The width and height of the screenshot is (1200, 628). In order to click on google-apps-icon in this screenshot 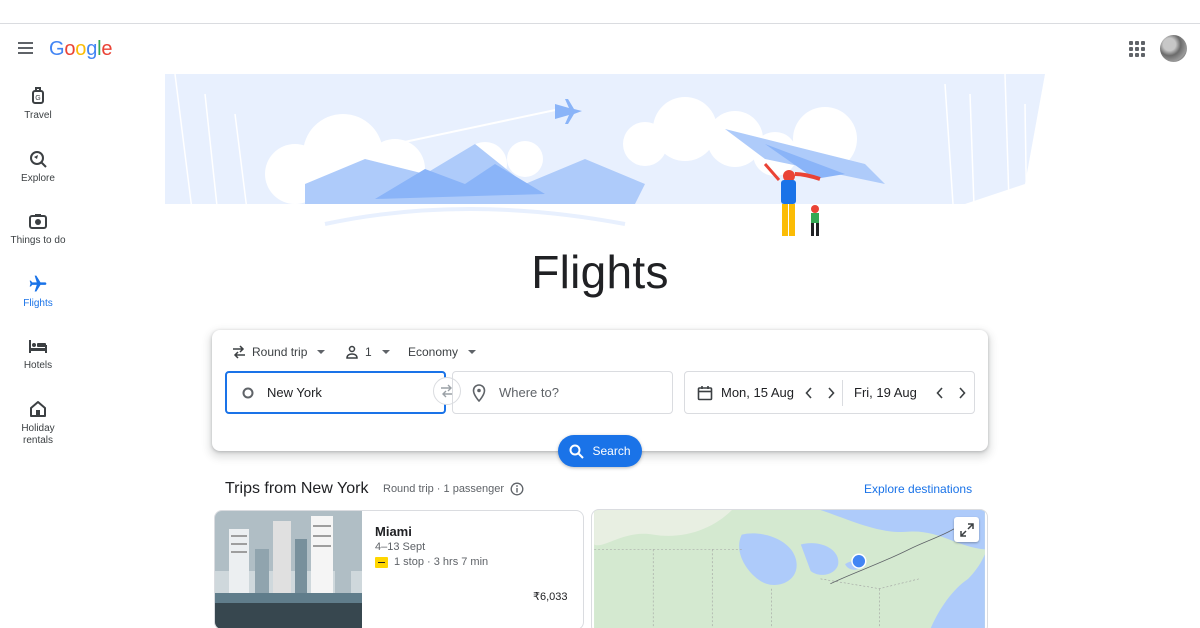, I will do `click(1137, 49)`.